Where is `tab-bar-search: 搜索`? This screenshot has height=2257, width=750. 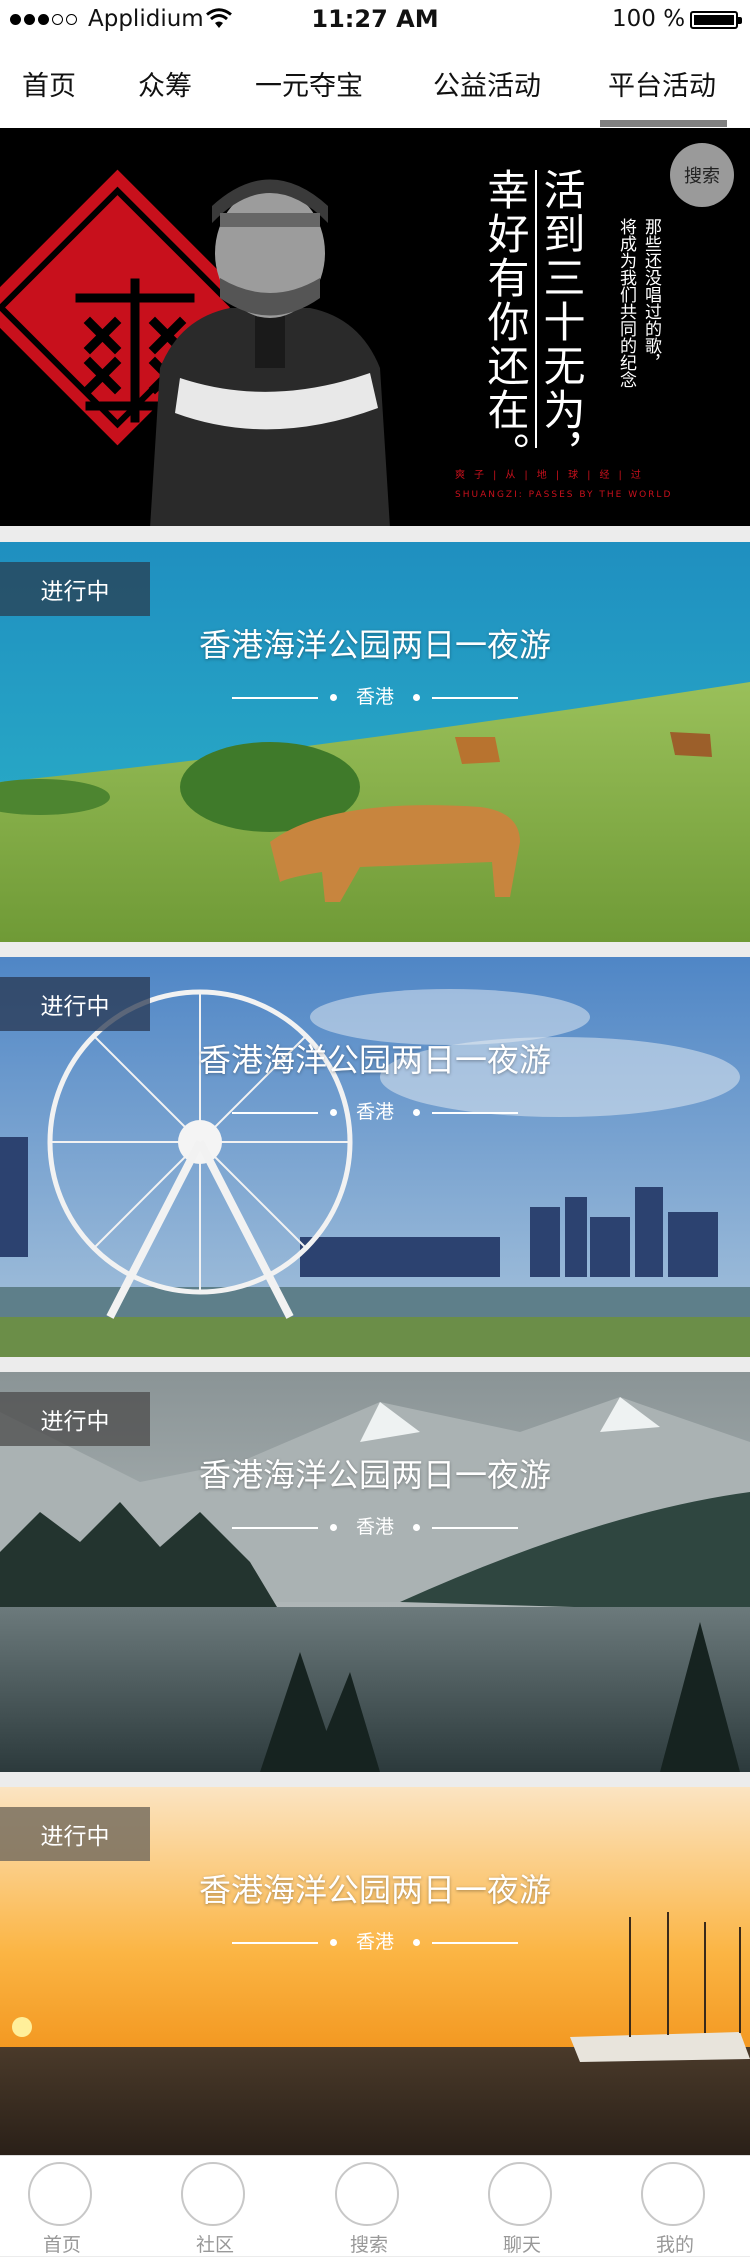
tab-bar-search: 搜索 is located at coordinates (369, 2209).